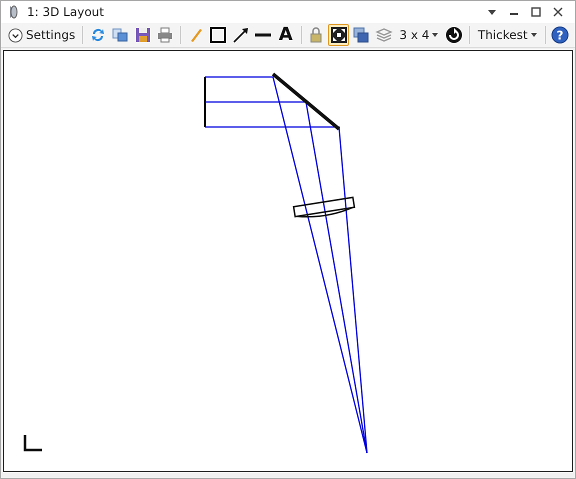  What do you see at coordinates (15, 35) in the screenshot?
I see `chevron-down-icon` at bounding box center [15, 35].